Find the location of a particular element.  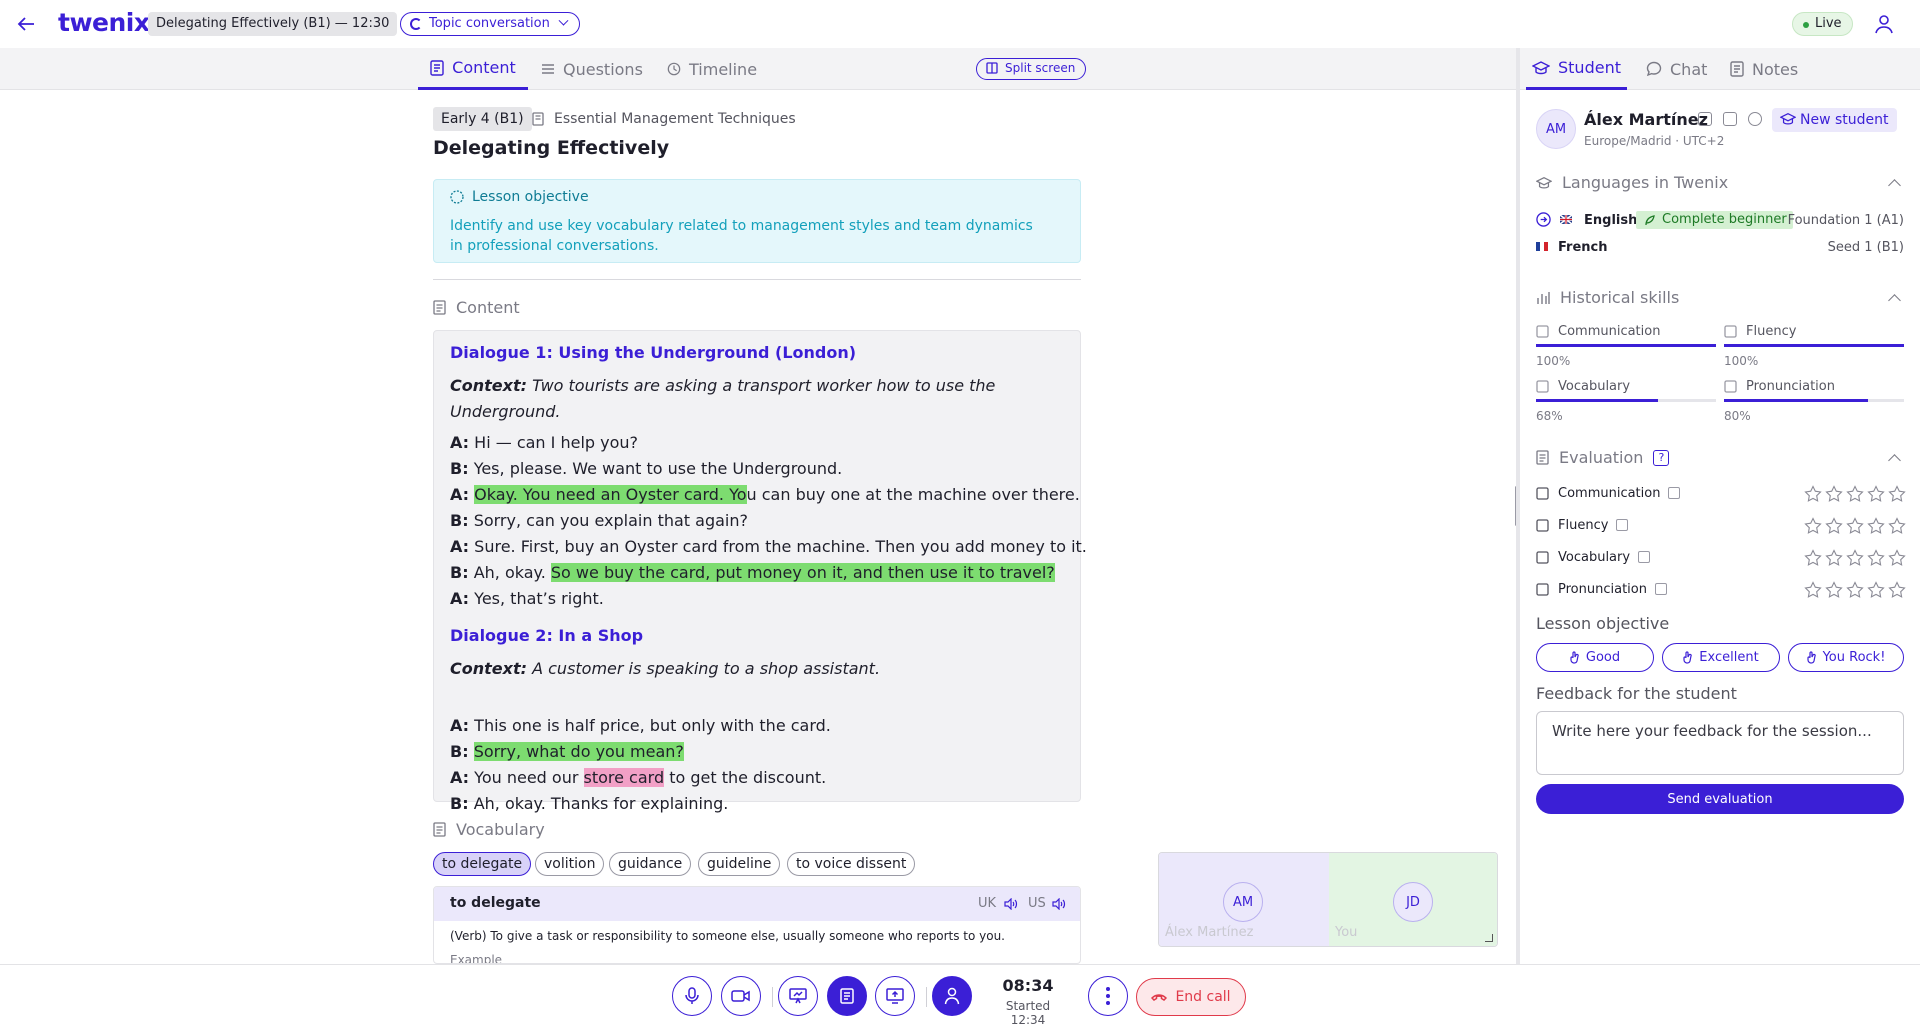

skill-meter: Pronunciation 80% is located at coordinates (1814, 404).